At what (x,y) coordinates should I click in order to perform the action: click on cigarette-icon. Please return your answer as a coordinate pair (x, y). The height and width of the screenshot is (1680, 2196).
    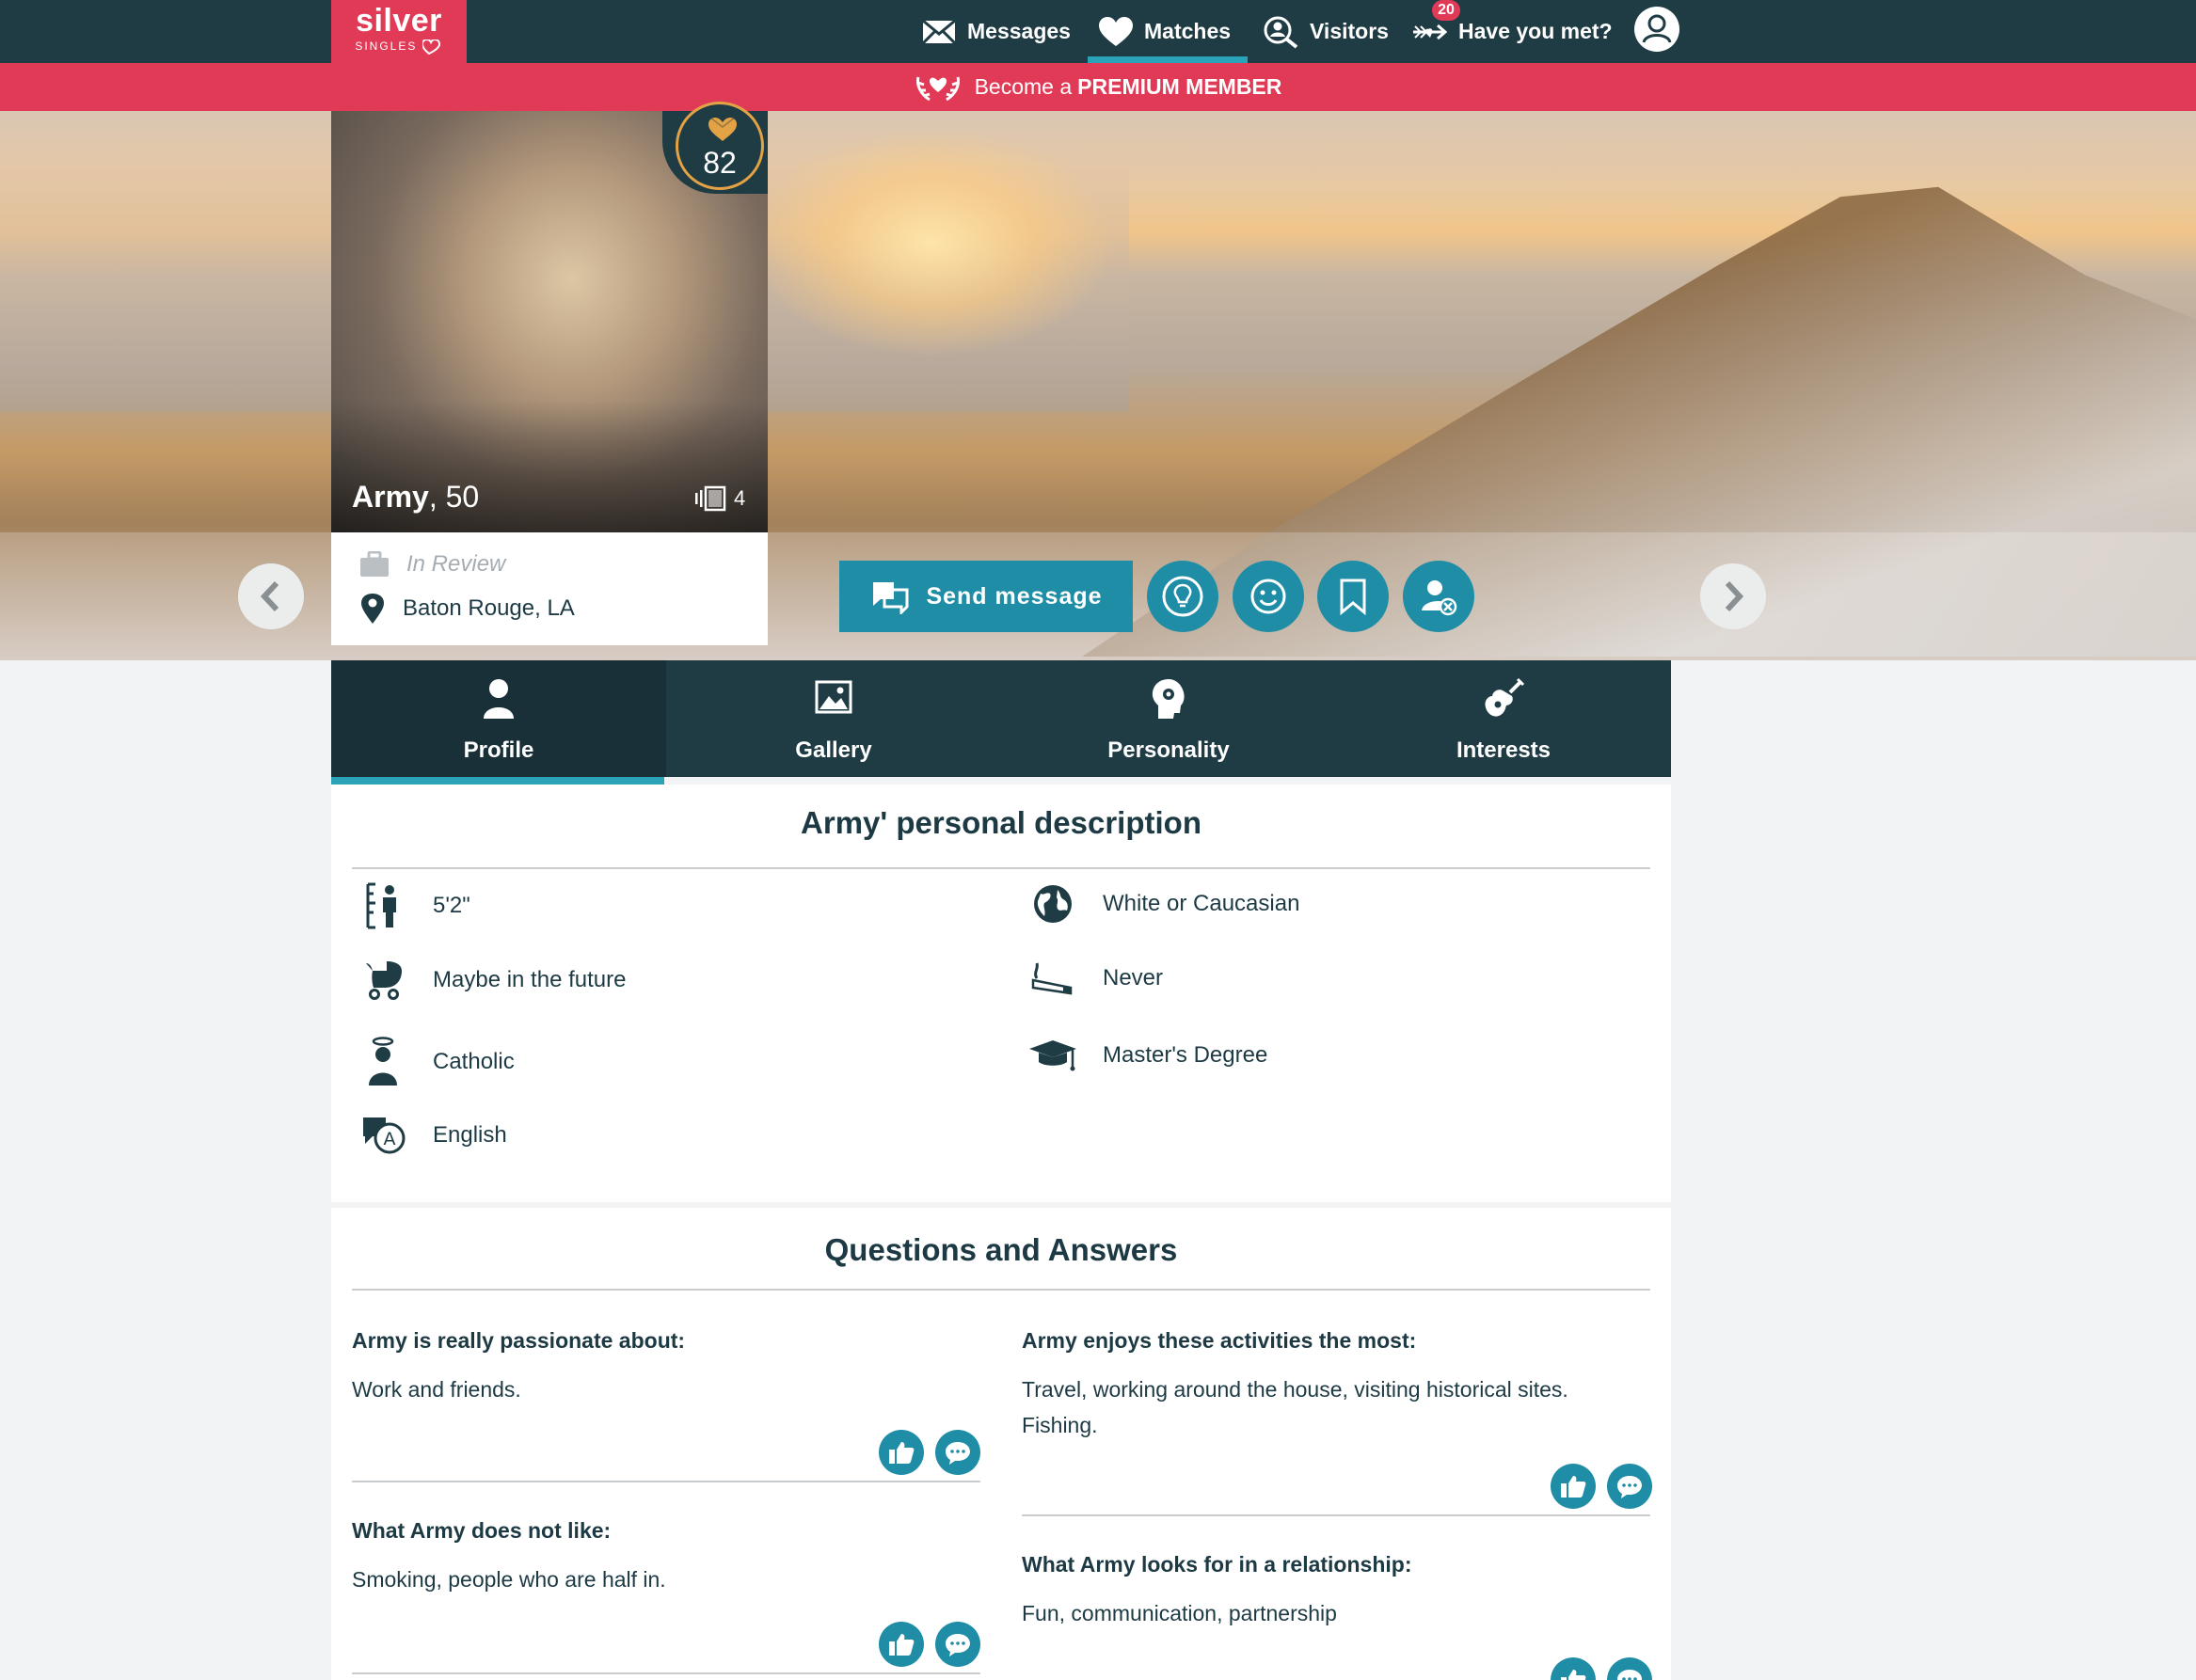
    Looking at the image, I should click on (1052, 978).